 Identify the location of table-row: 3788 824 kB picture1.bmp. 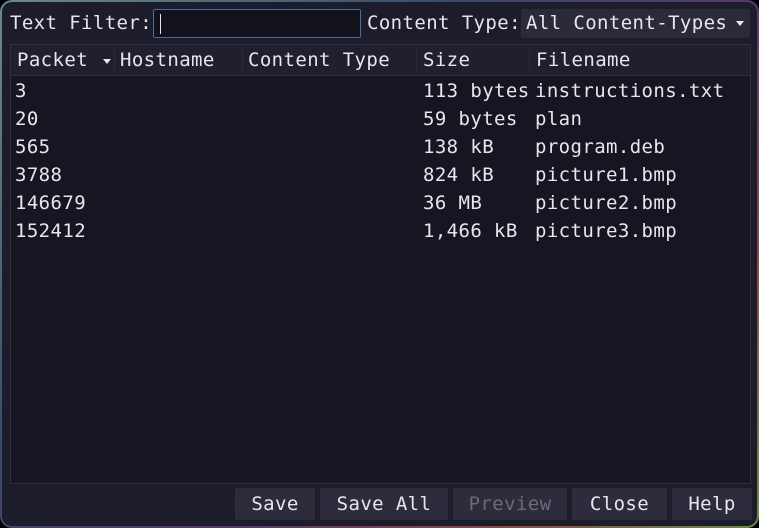
(380, 175).